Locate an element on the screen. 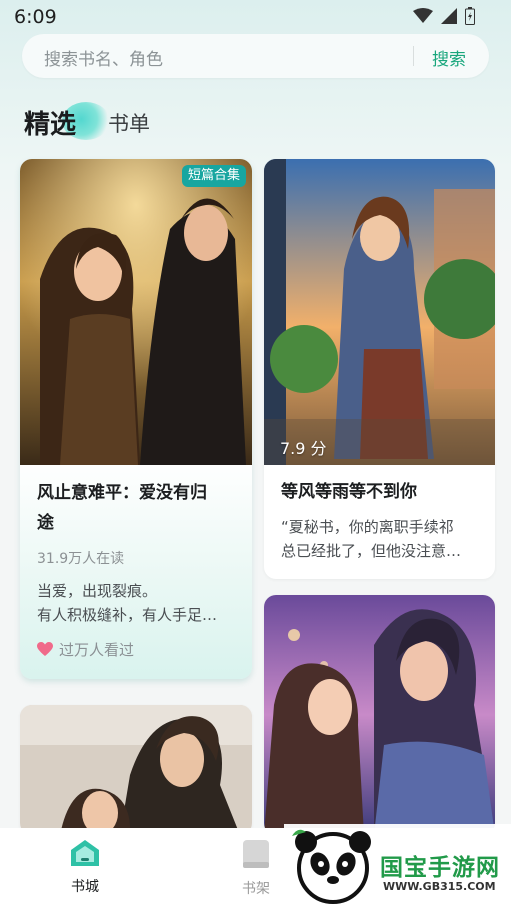 Image resolution: width=511 pixels, height=908 pixels. status-time: 6:09 is located at coordinates (35, 17).